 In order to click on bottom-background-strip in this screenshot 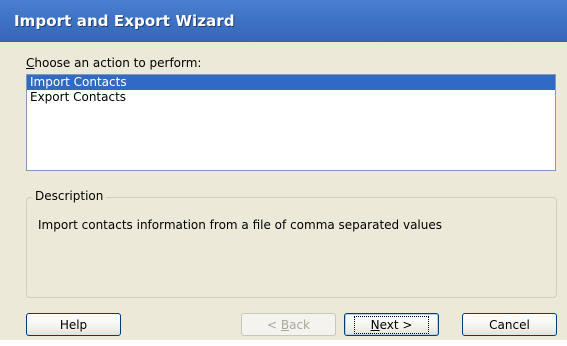, I will do `click(283, 343)`.